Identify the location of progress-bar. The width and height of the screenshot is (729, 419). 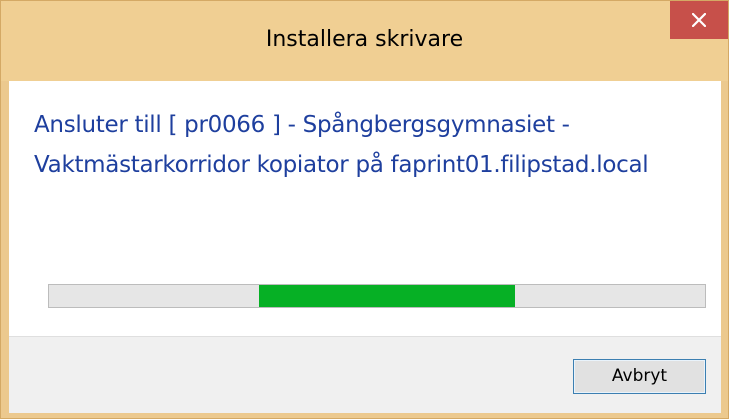
(377, 296).